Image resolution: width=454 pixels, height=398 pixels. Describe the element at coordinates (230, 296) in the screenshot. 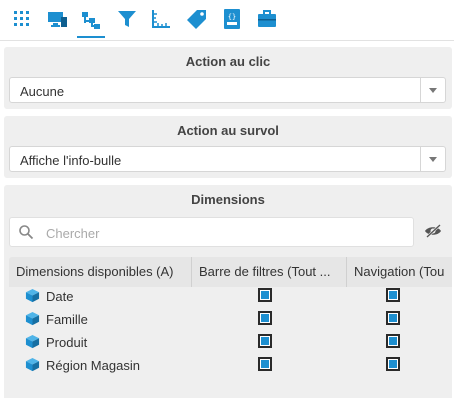

I see `table-row: Date` at that location.